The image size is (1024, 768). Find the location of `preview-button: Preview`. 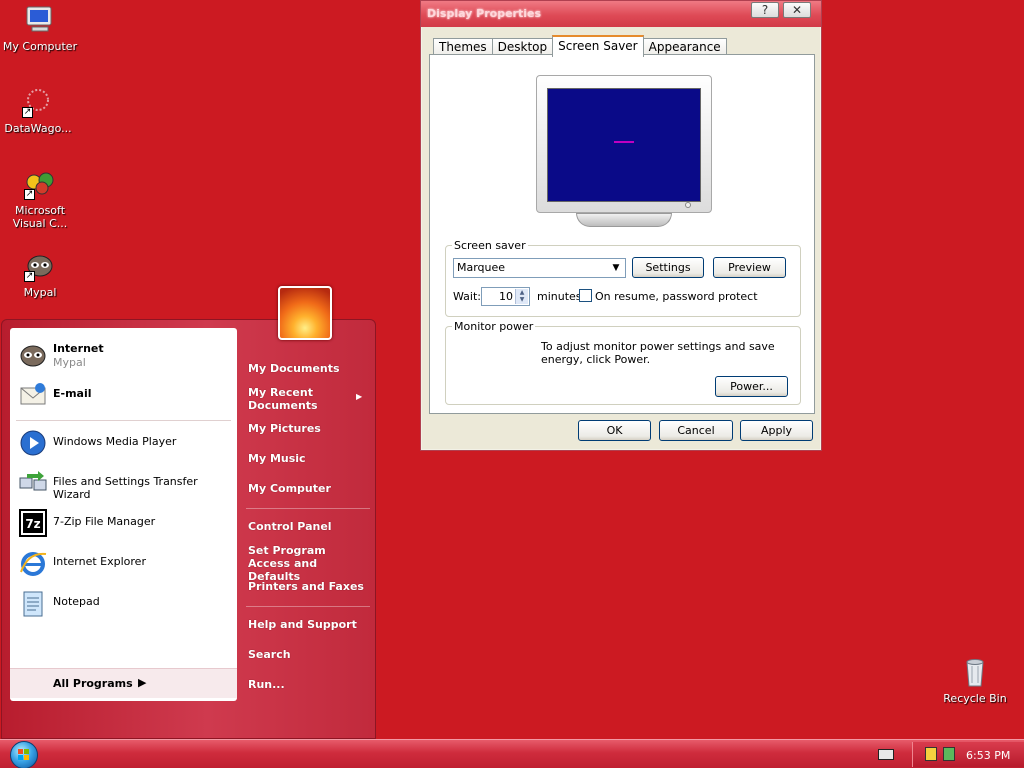

preview-button: Preview is located at coordinates (749, 267).